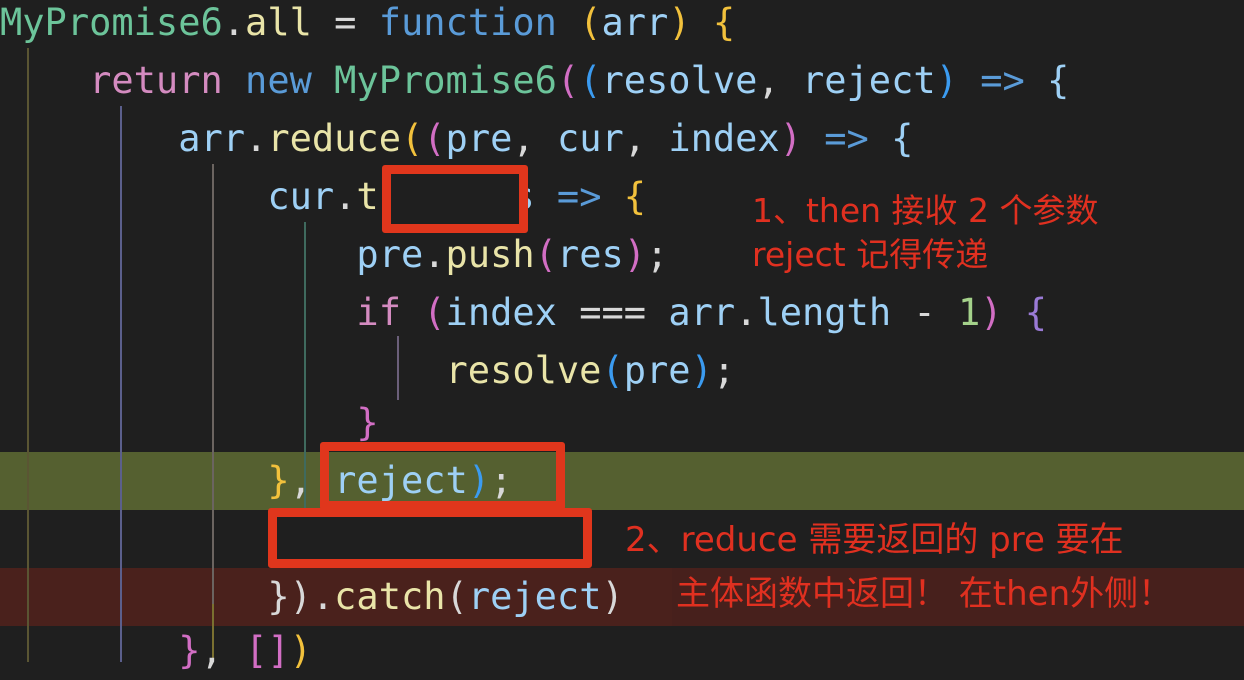 Image resolution: width=1244 pixels, height=680 pixels. Describe the element at coordinates (156, 651) in the screenshot. I see `code-line-content: }, [])` at that location.